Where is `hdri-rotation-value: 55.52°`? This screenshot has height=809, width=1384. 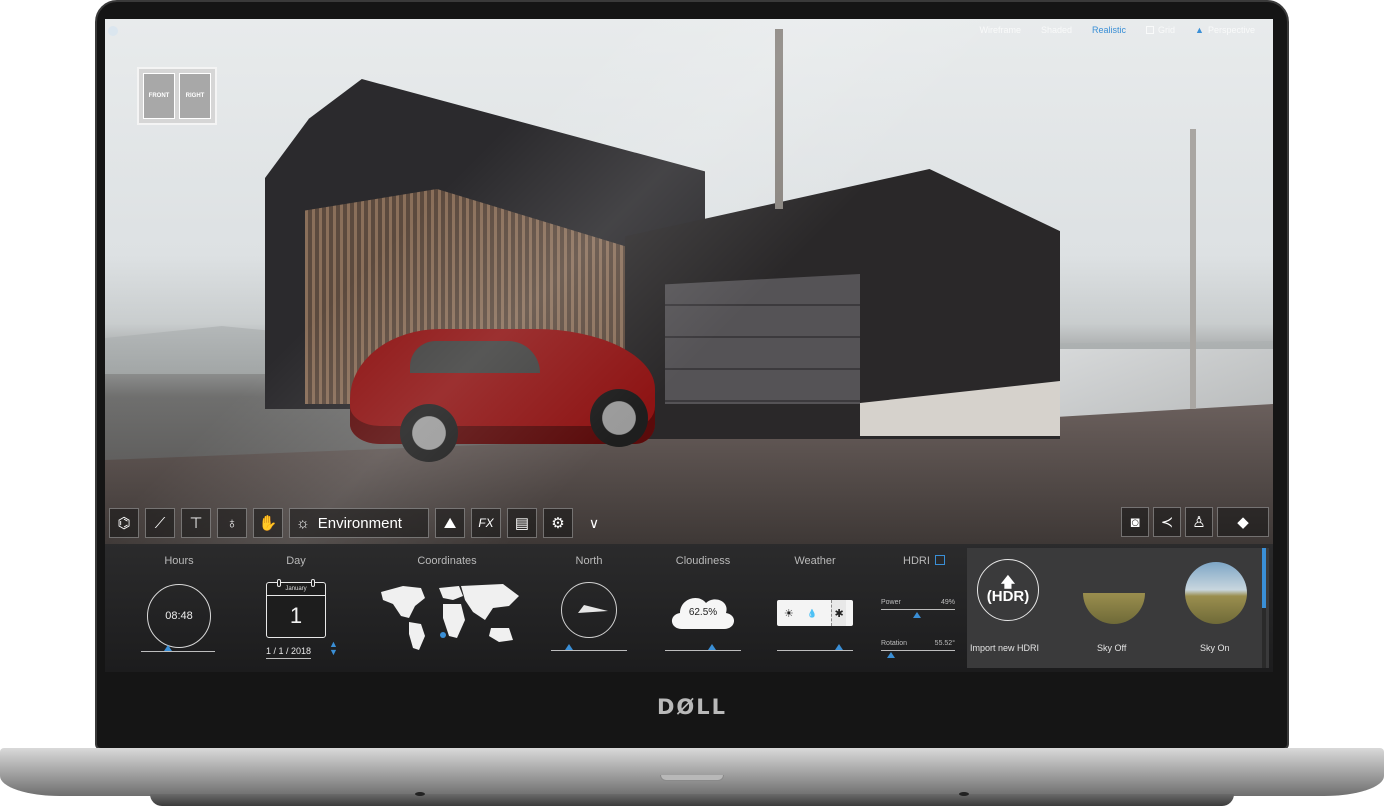
hdri-rotation-value: 55.52° is located at coordinates (944, 643).